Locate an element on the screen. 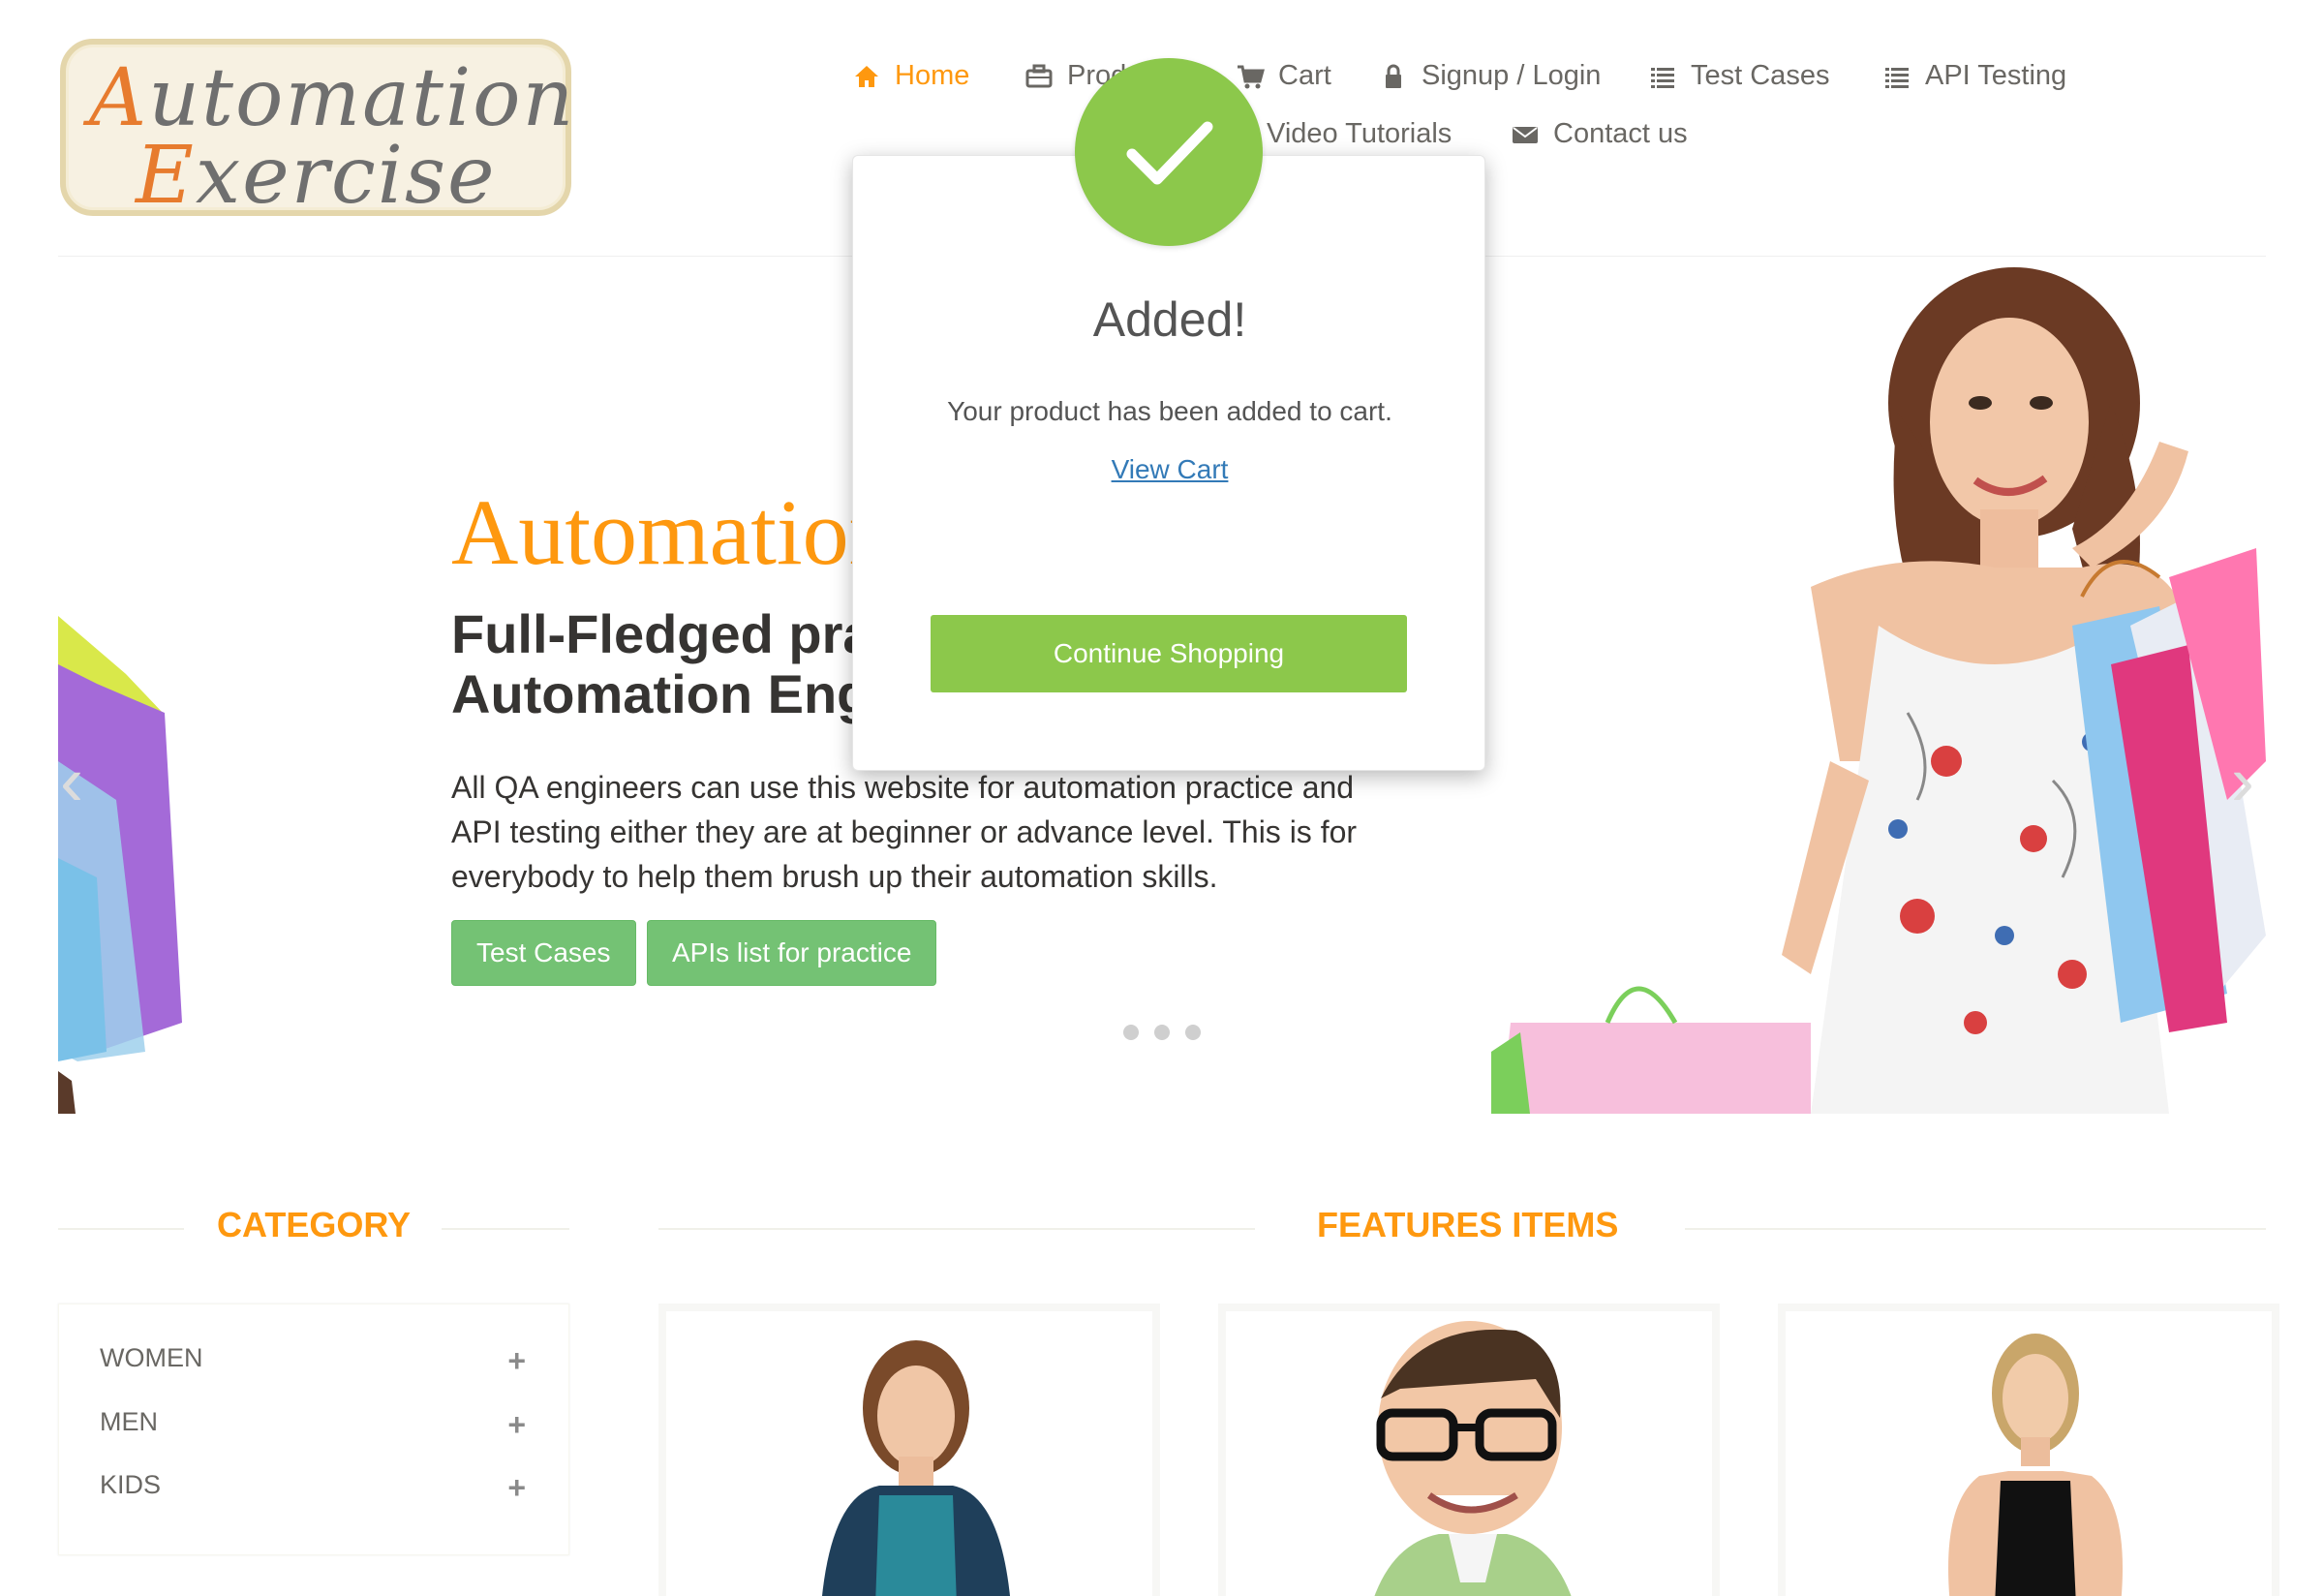 This screenshot has width=2324, height=1596. apis-list-button: APIs list for practice is located at coordinates (792, 953).